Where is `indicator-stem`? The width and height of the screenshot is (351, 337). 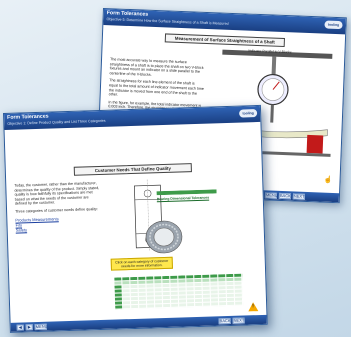
indicator-stem is located at coordinates (272, 113).